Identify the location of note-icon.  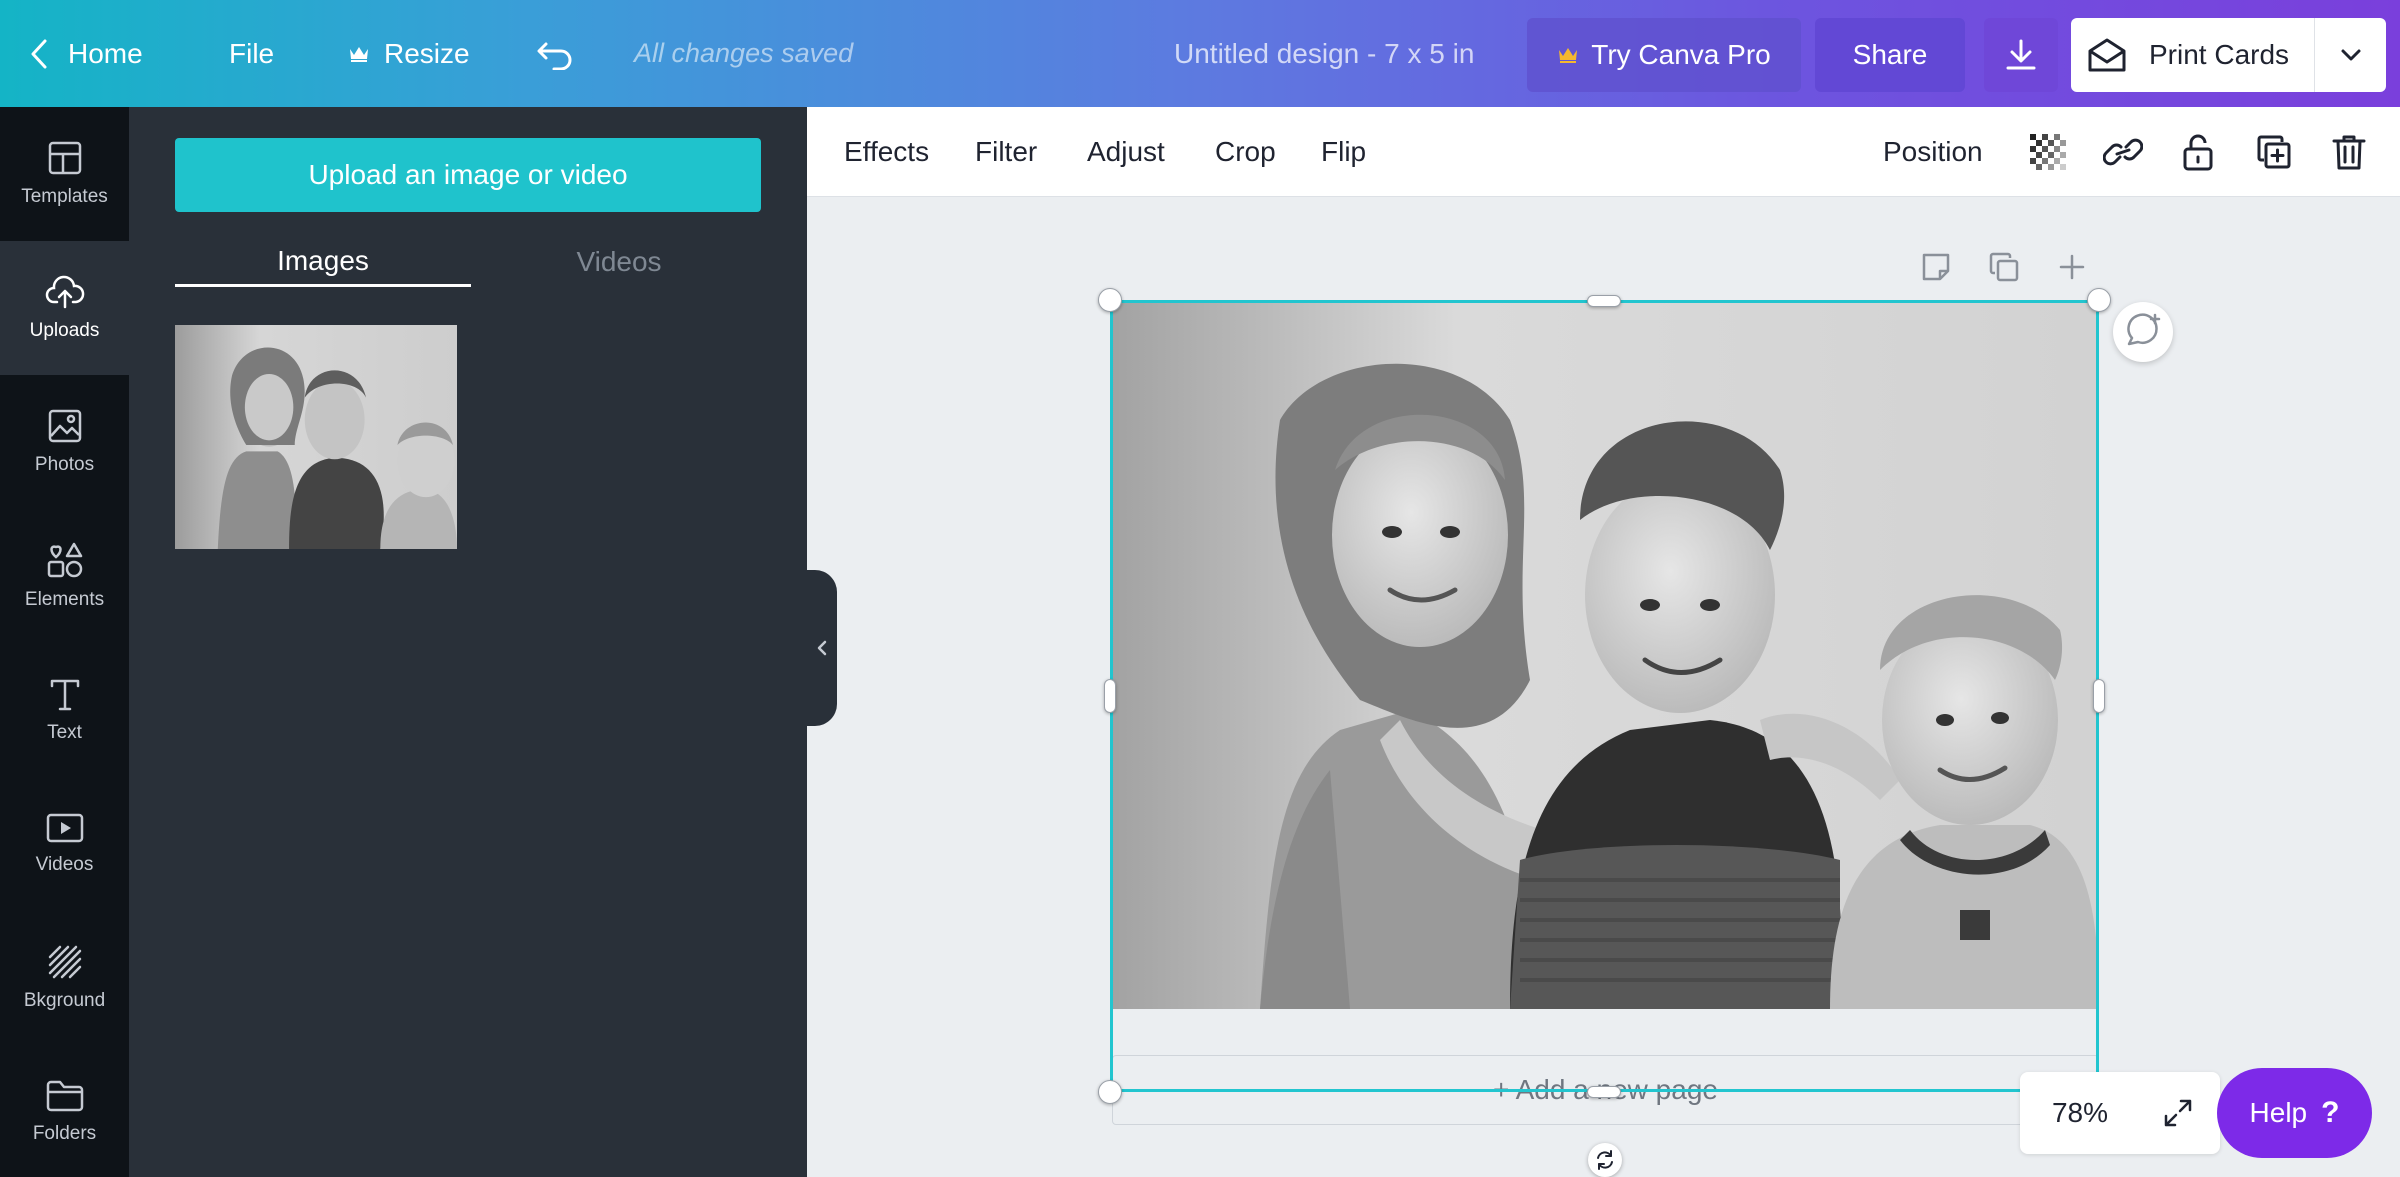
(1936, 267).